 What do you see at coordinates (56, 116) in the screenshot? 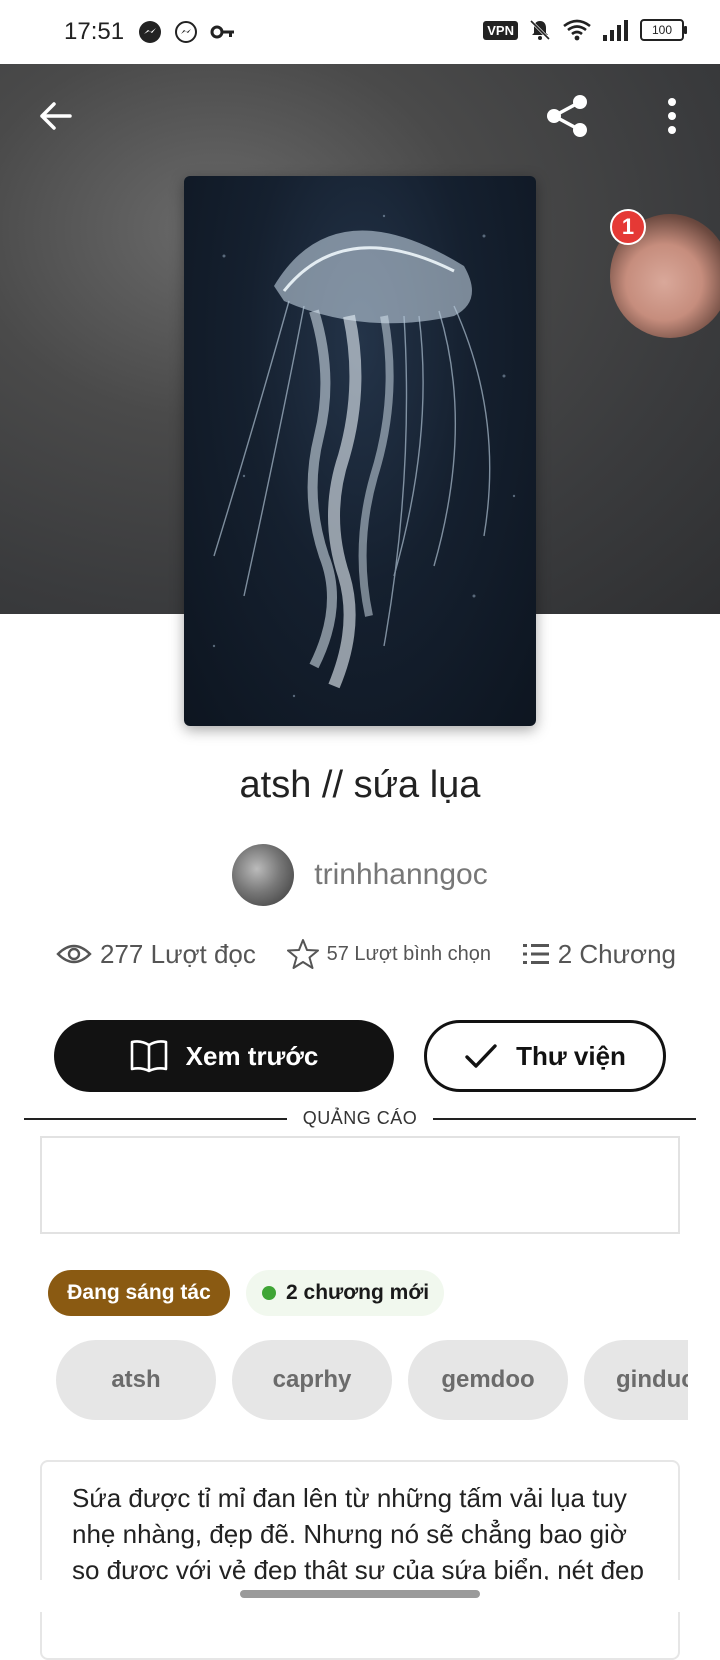
I see `back-arrow-icon` at bounding box center [56, 116].